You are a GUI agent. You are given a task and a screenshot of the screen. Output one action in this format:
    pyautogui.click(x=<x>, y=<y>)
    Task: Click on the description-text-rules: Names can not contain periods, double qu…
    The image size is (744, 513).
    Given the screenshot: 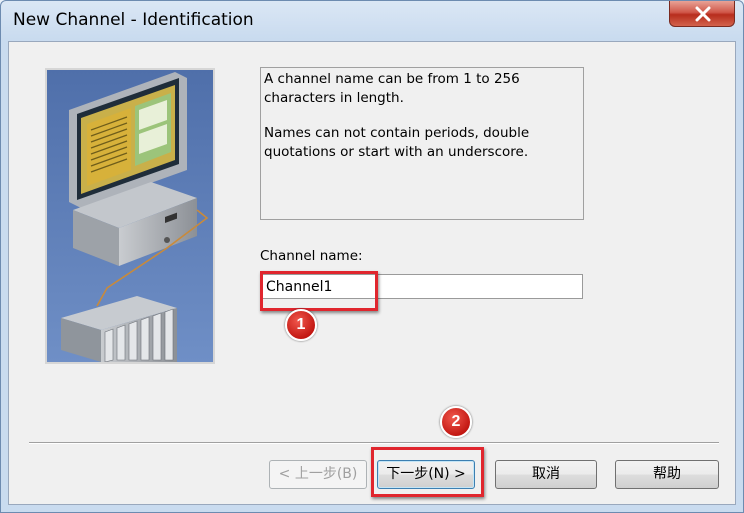 What is the action you would take?
    pyautogui.click(x=397, y=142)
    